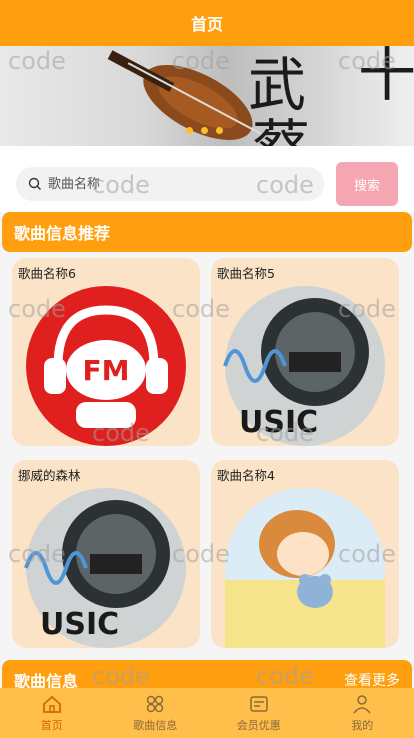 Image resolution: width=414 pixels, height=738 pixels. I want to click on bottom-nav: 首页 歌曲信息 会员优惠 我的, so click(207, 713).